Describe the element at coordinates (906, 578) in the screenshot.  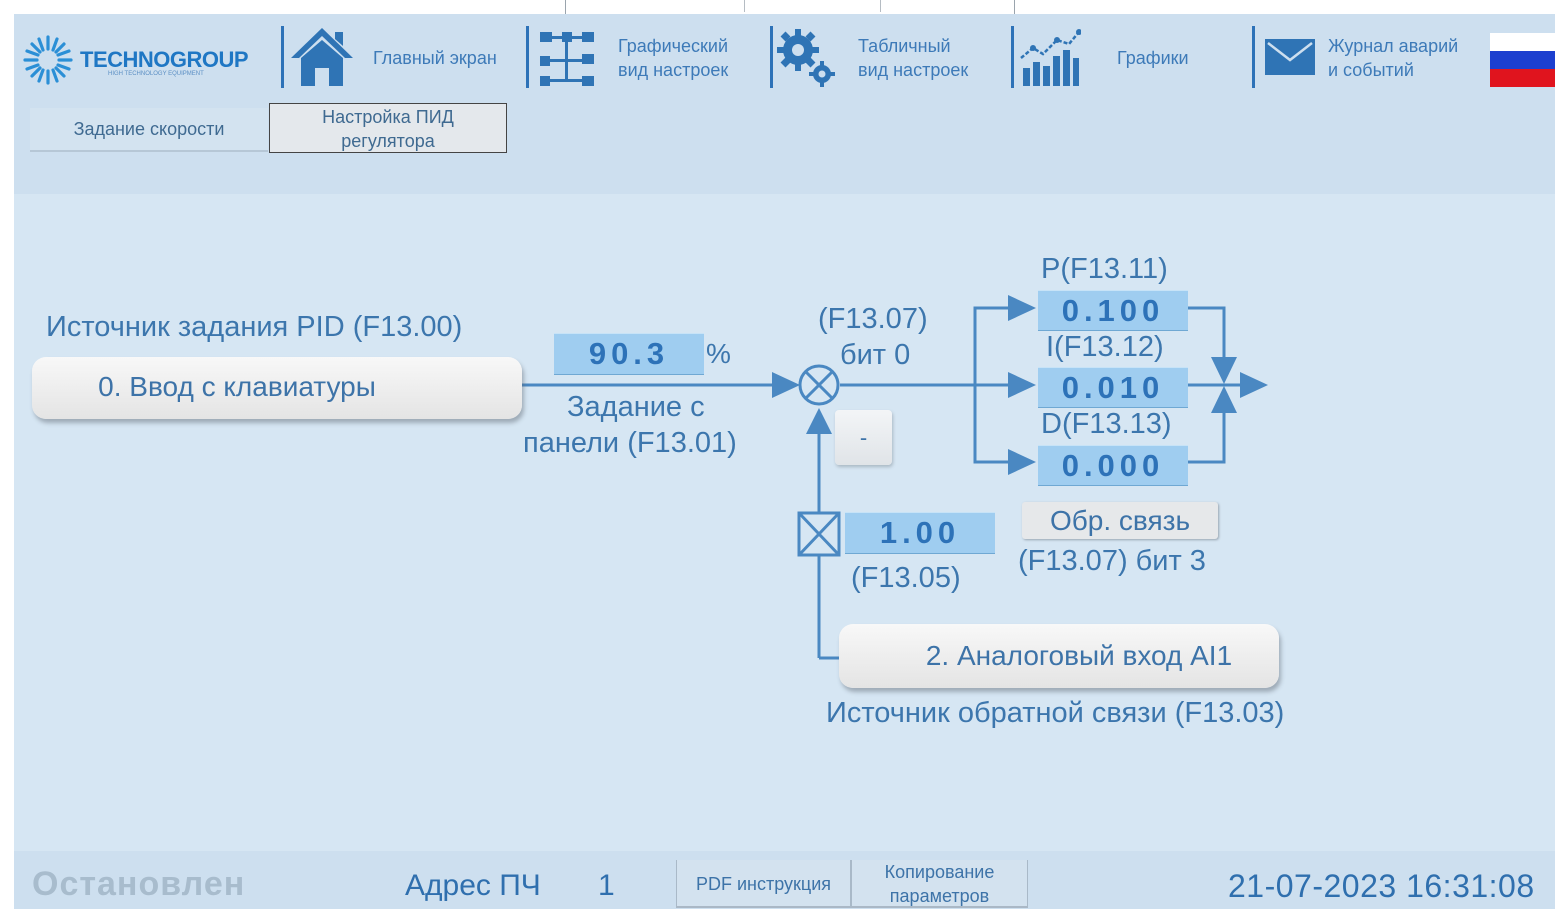
I see `feedback-gain-param: (F13.05)` at that location.